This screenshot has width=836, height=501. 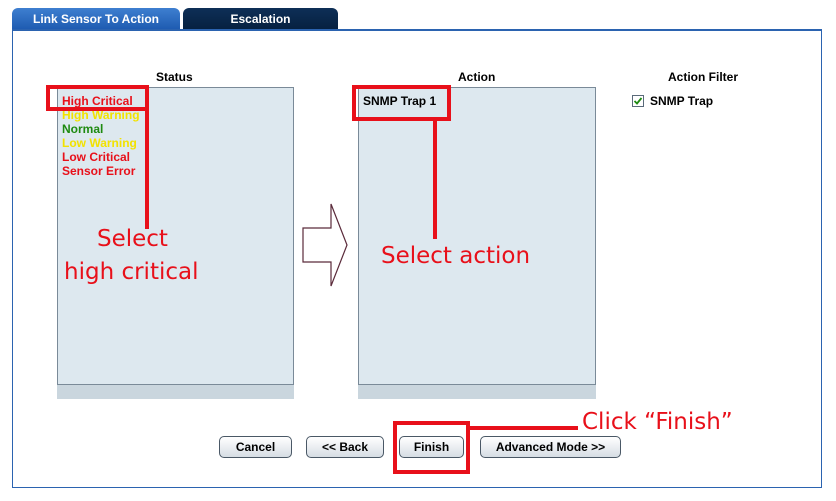 What do you see at coordinates (431, 447) in the screenshot?
I see `highlight-finish` at bounding box center [431, 447].